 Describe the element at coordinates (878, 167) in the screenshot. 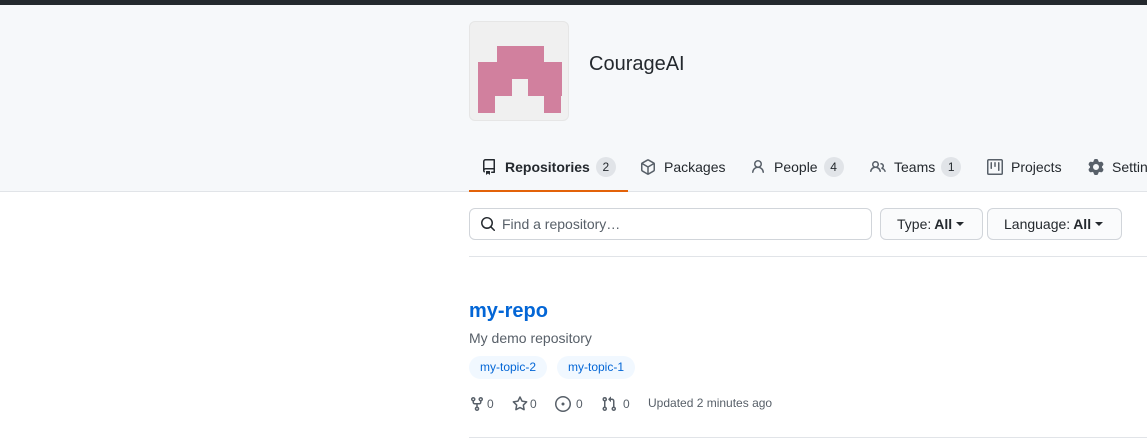

I see `people-icon` at that location.